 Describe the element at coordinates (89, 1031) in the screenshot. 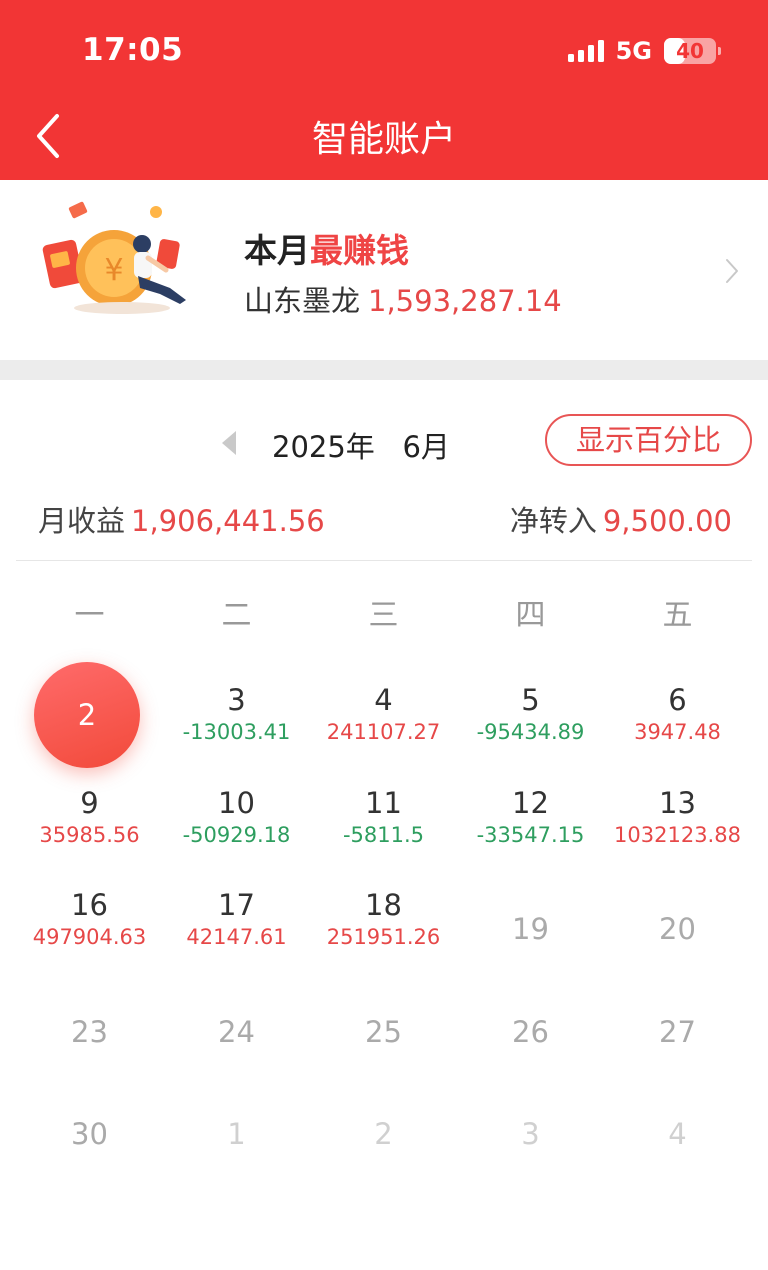

I see `day-number: 23` at that location.